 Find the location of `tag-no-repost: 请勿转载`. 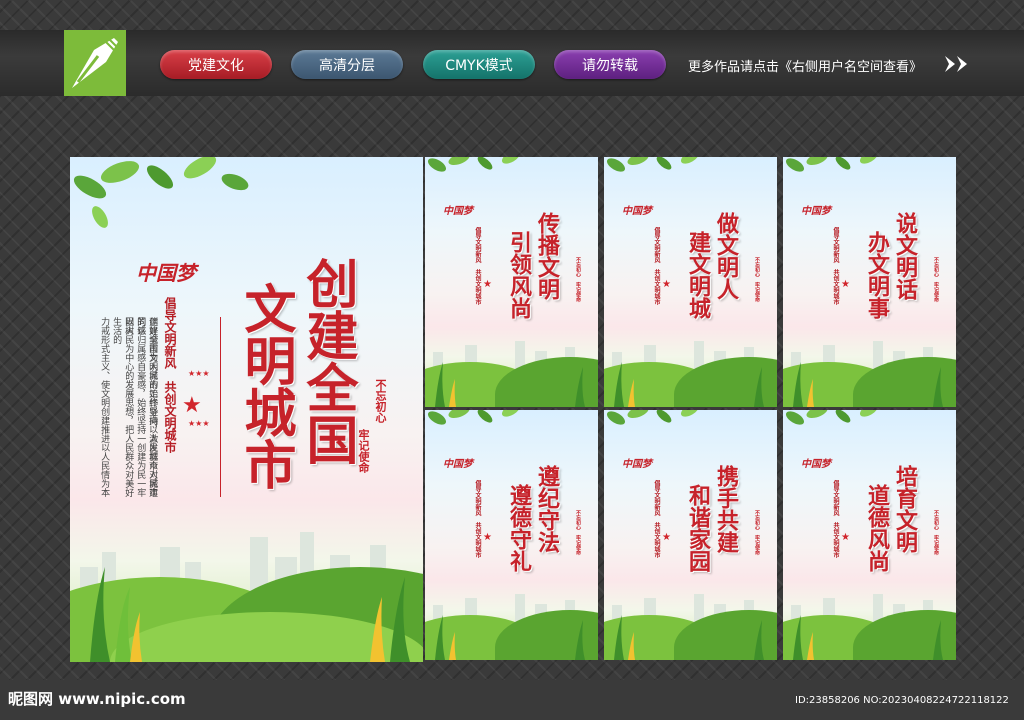

tag-no-repost: 请勿转载 is located at coordinates (610, 64).